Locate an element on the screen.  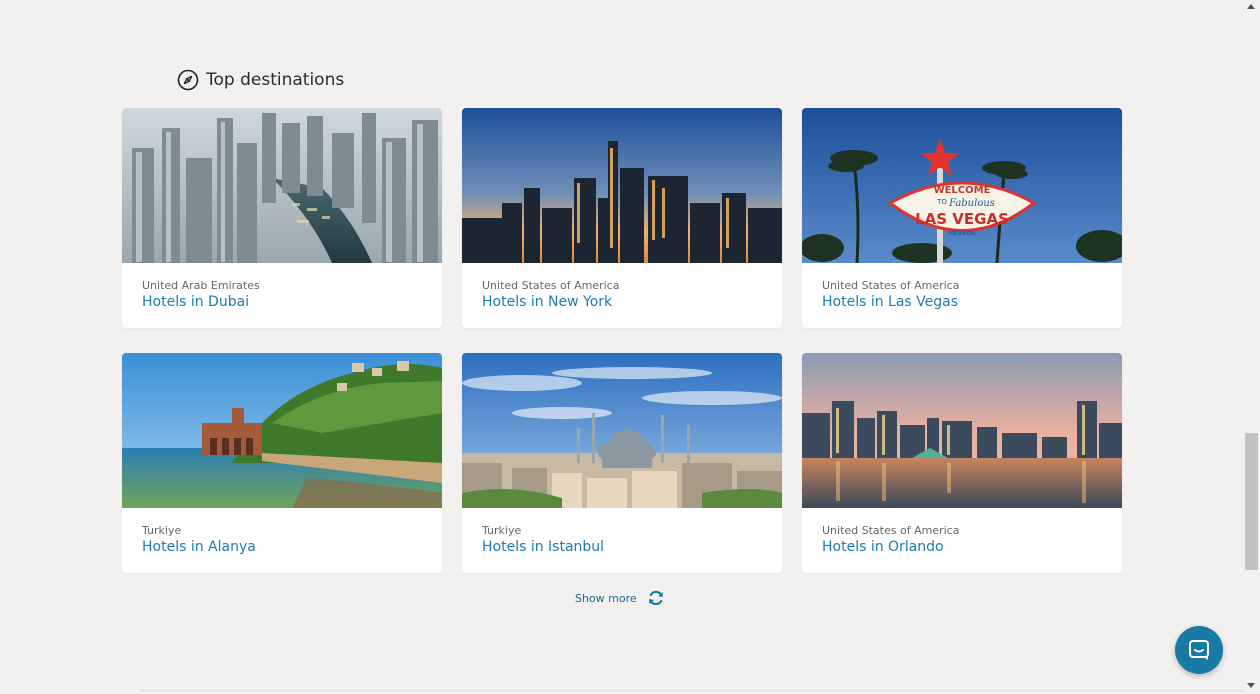
dubai-marina-photo is located at coordinates (282, 185).